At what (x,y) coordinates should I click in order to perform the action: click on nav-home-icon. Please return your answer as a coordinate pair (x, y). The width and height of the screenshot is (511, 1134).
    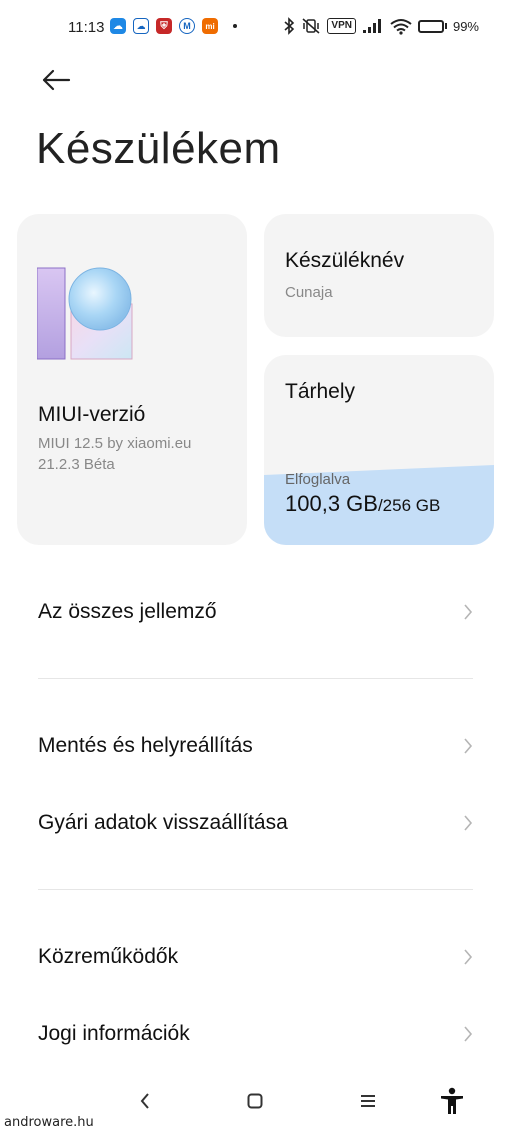
    Looking at the image, I should click on (255, 1101).